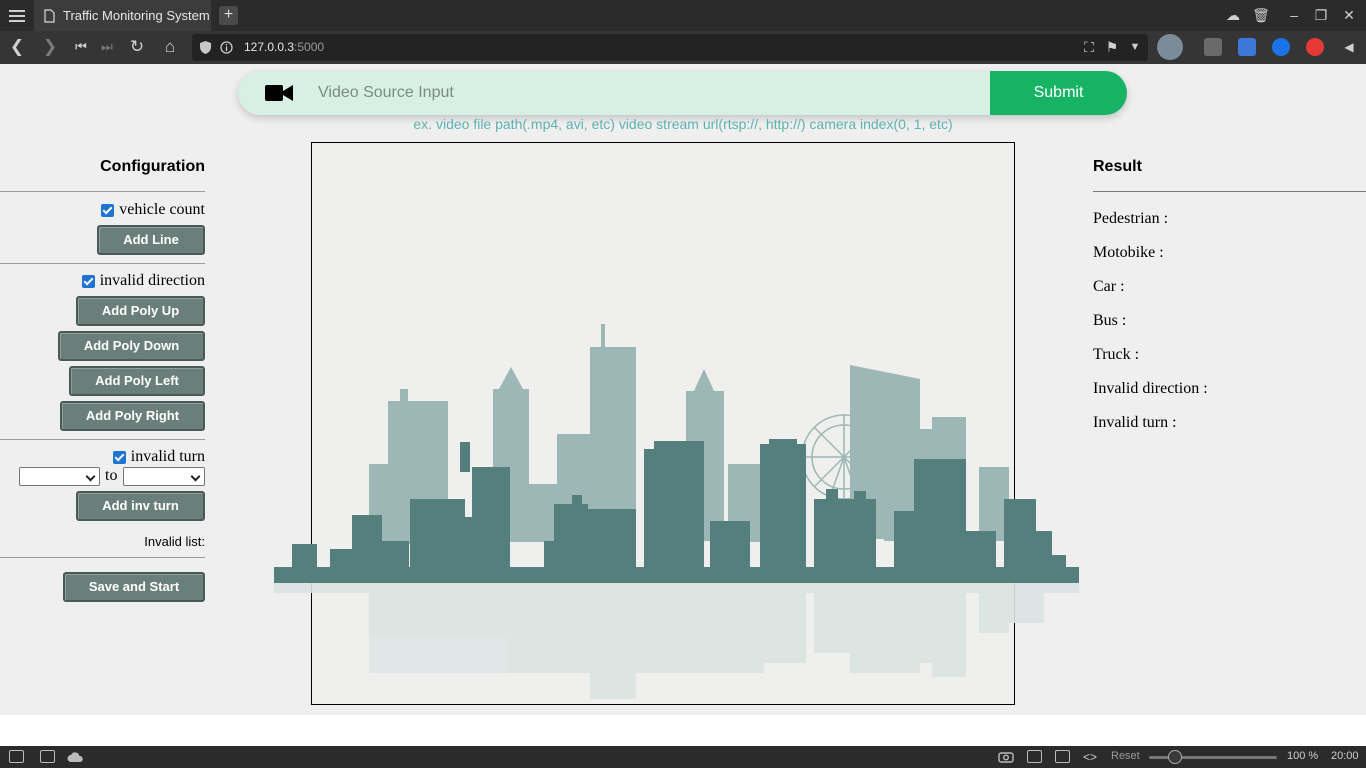  What do you see at coordinates (17, 16) in the screenshot?
I see `browser-menu-icon` at bounding box center [17, 16].